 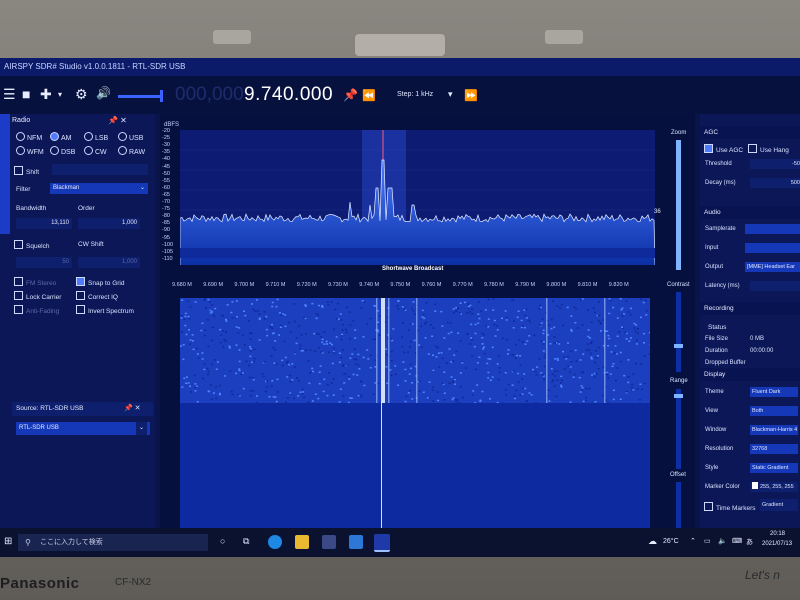 I want to click on cortana-icon: ○, so click(x=222, y=541).